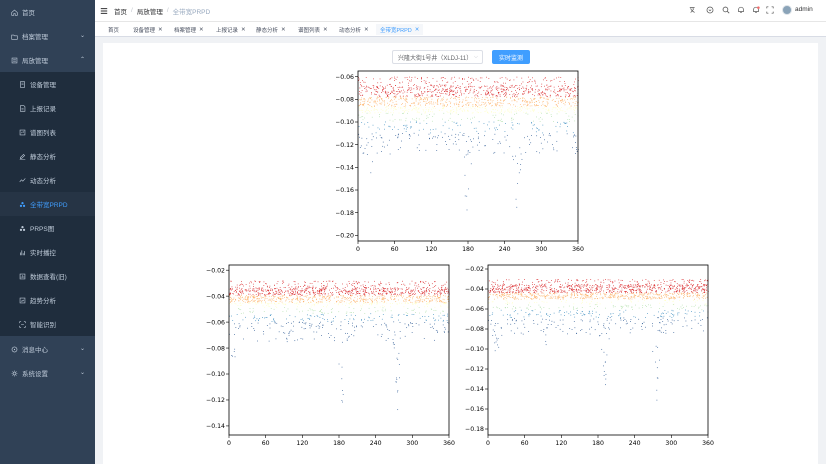 This screenshot has height=464, width=826. I want to click on fullscreen-icon, so click(770, 10).